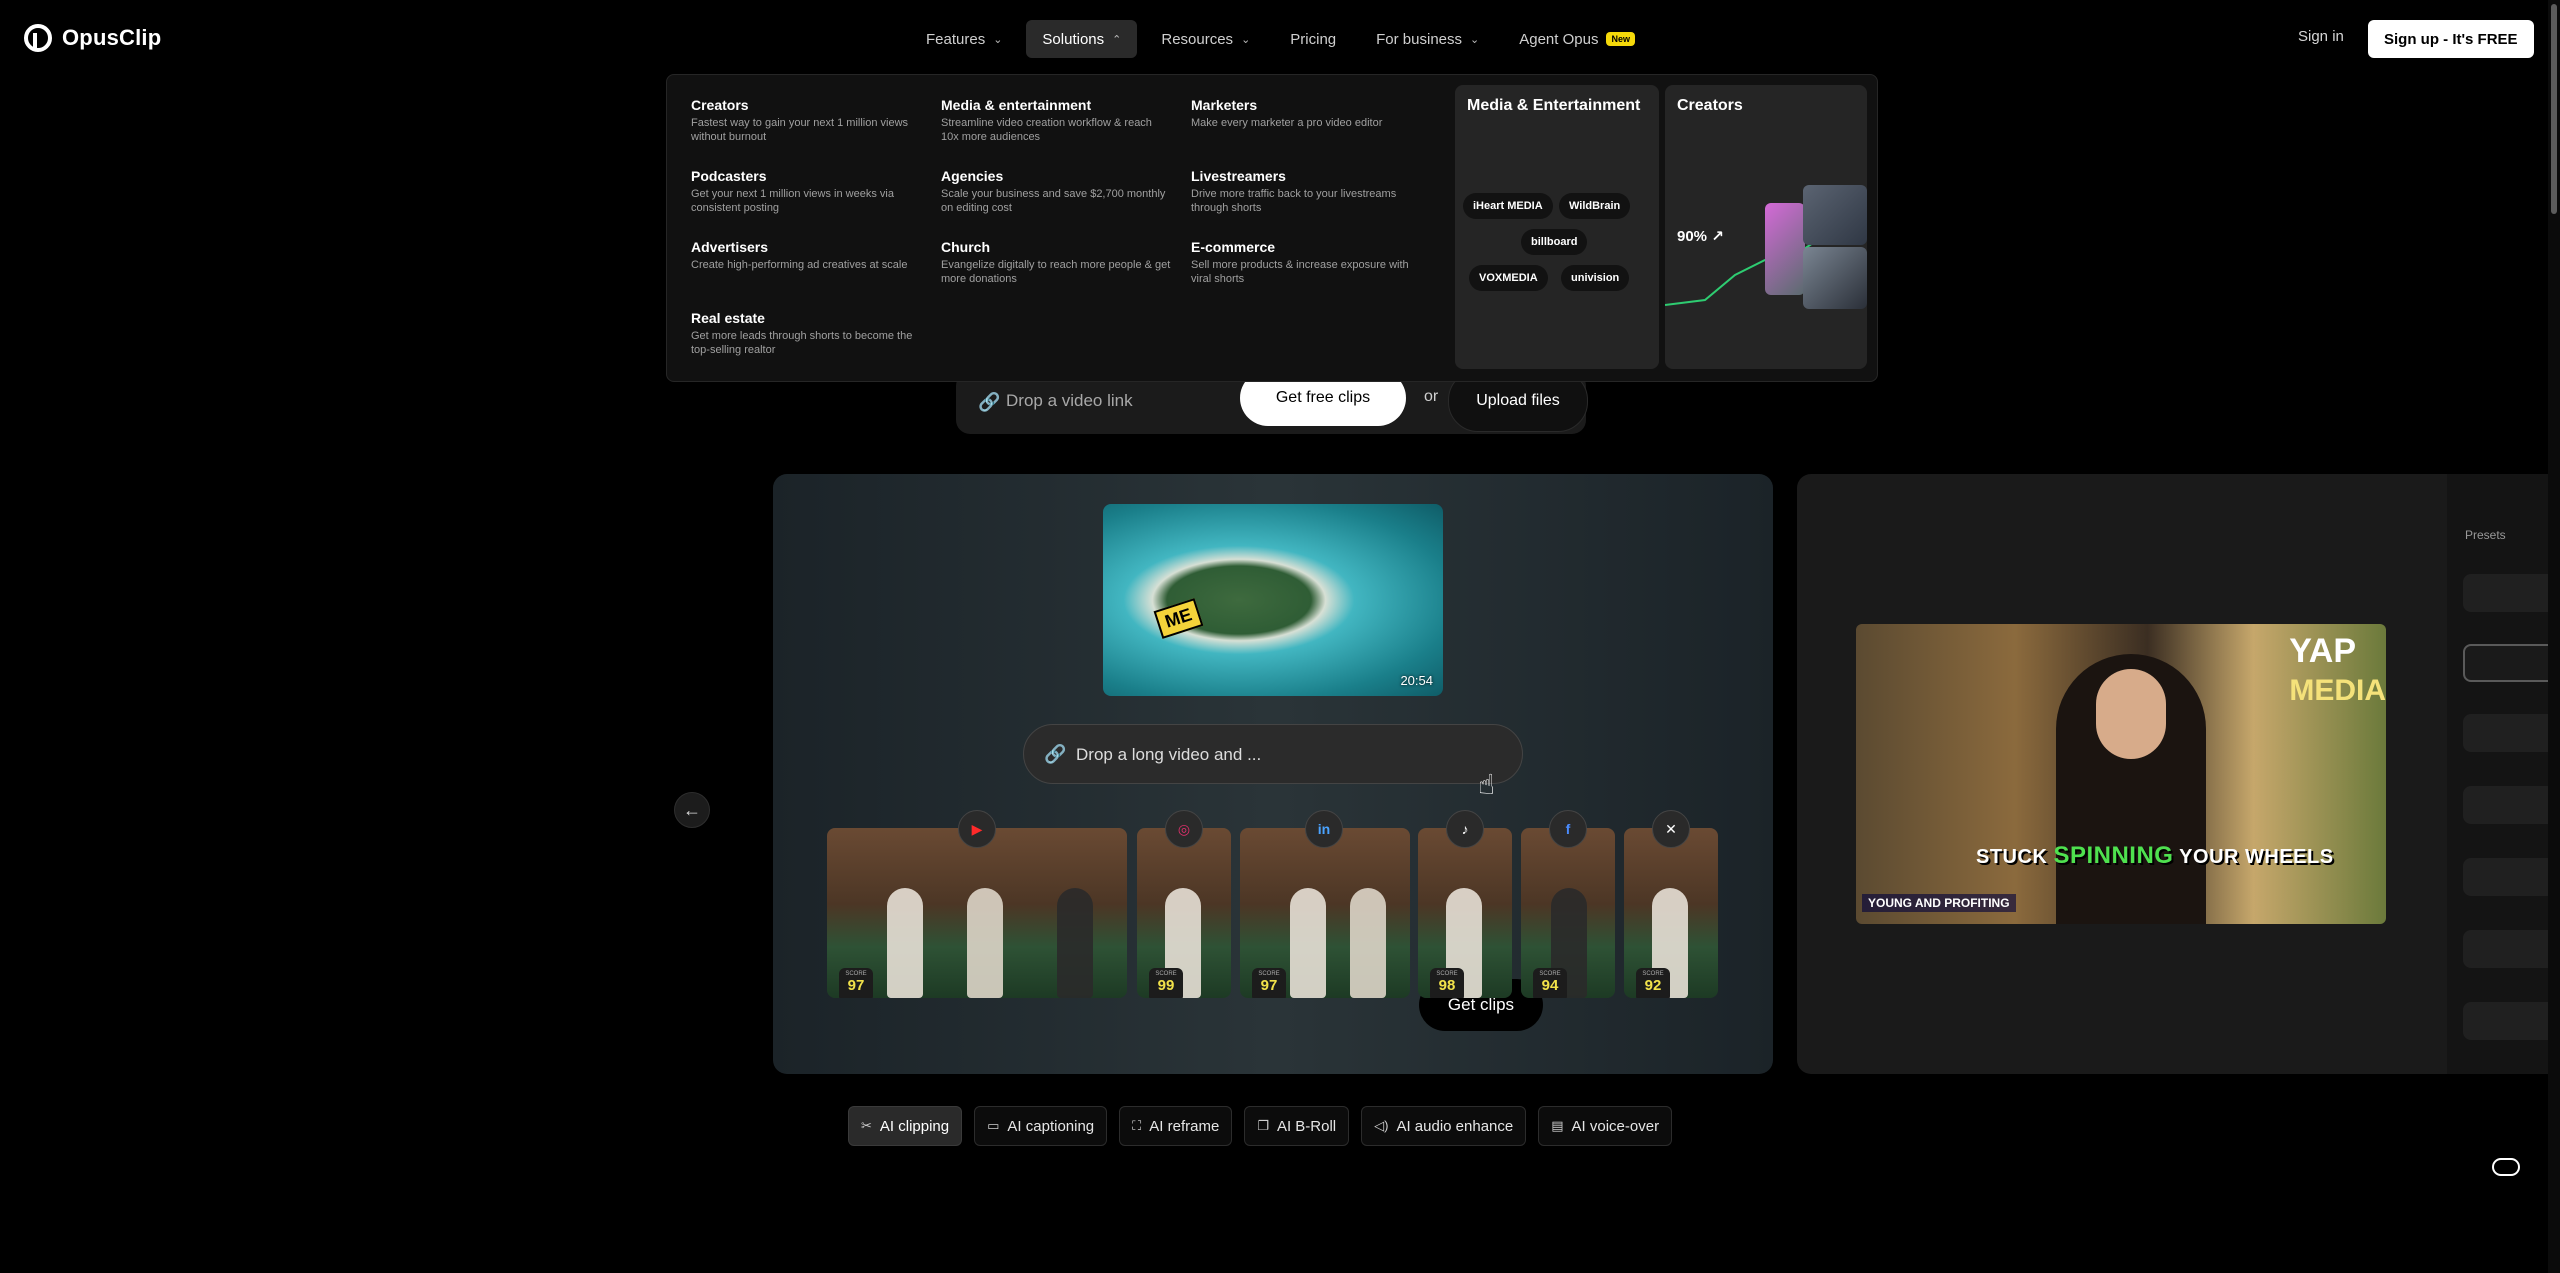  Describe the element at coordinates (1137, 1125) in the screenshot. I see `reframe-icon: ⛶` at that location.